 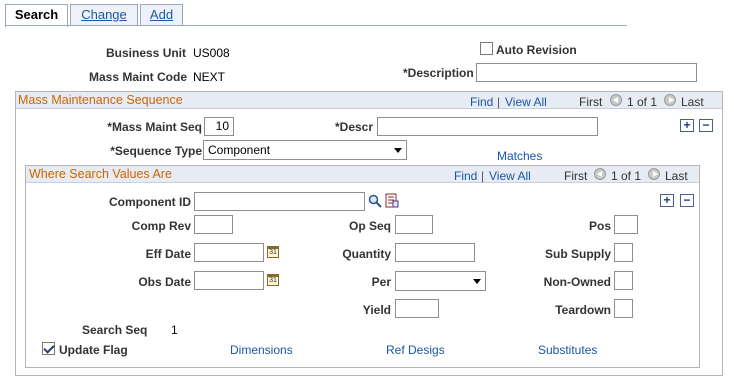 What do you see at coordinates (481, 102) in the screenshot?
I see `sequence-find-link: Find` at bounding box center [481, 102].